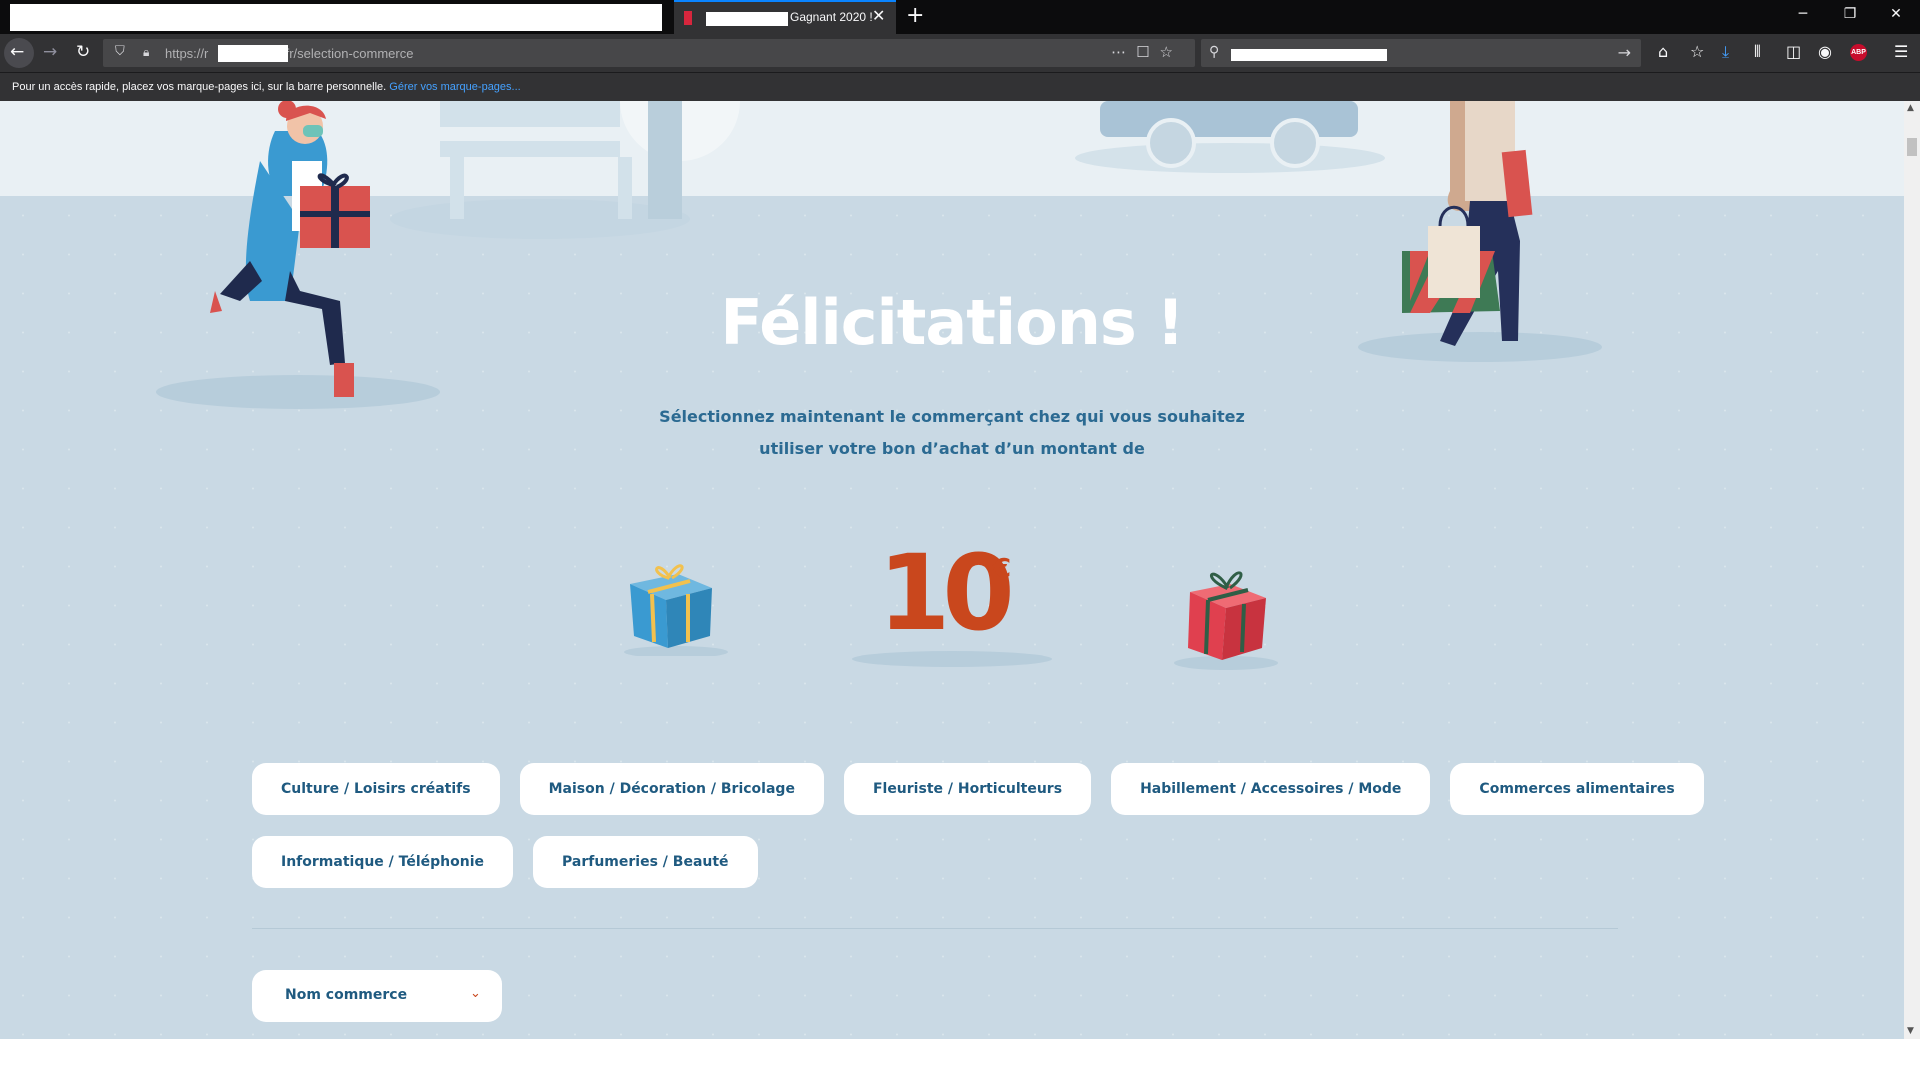  What do you see at coordinates (1271, 789) in the screenshot?
I see `category-habillement-button: Habillement / Accessoires / Mode` at bounding box center [1271, 789].